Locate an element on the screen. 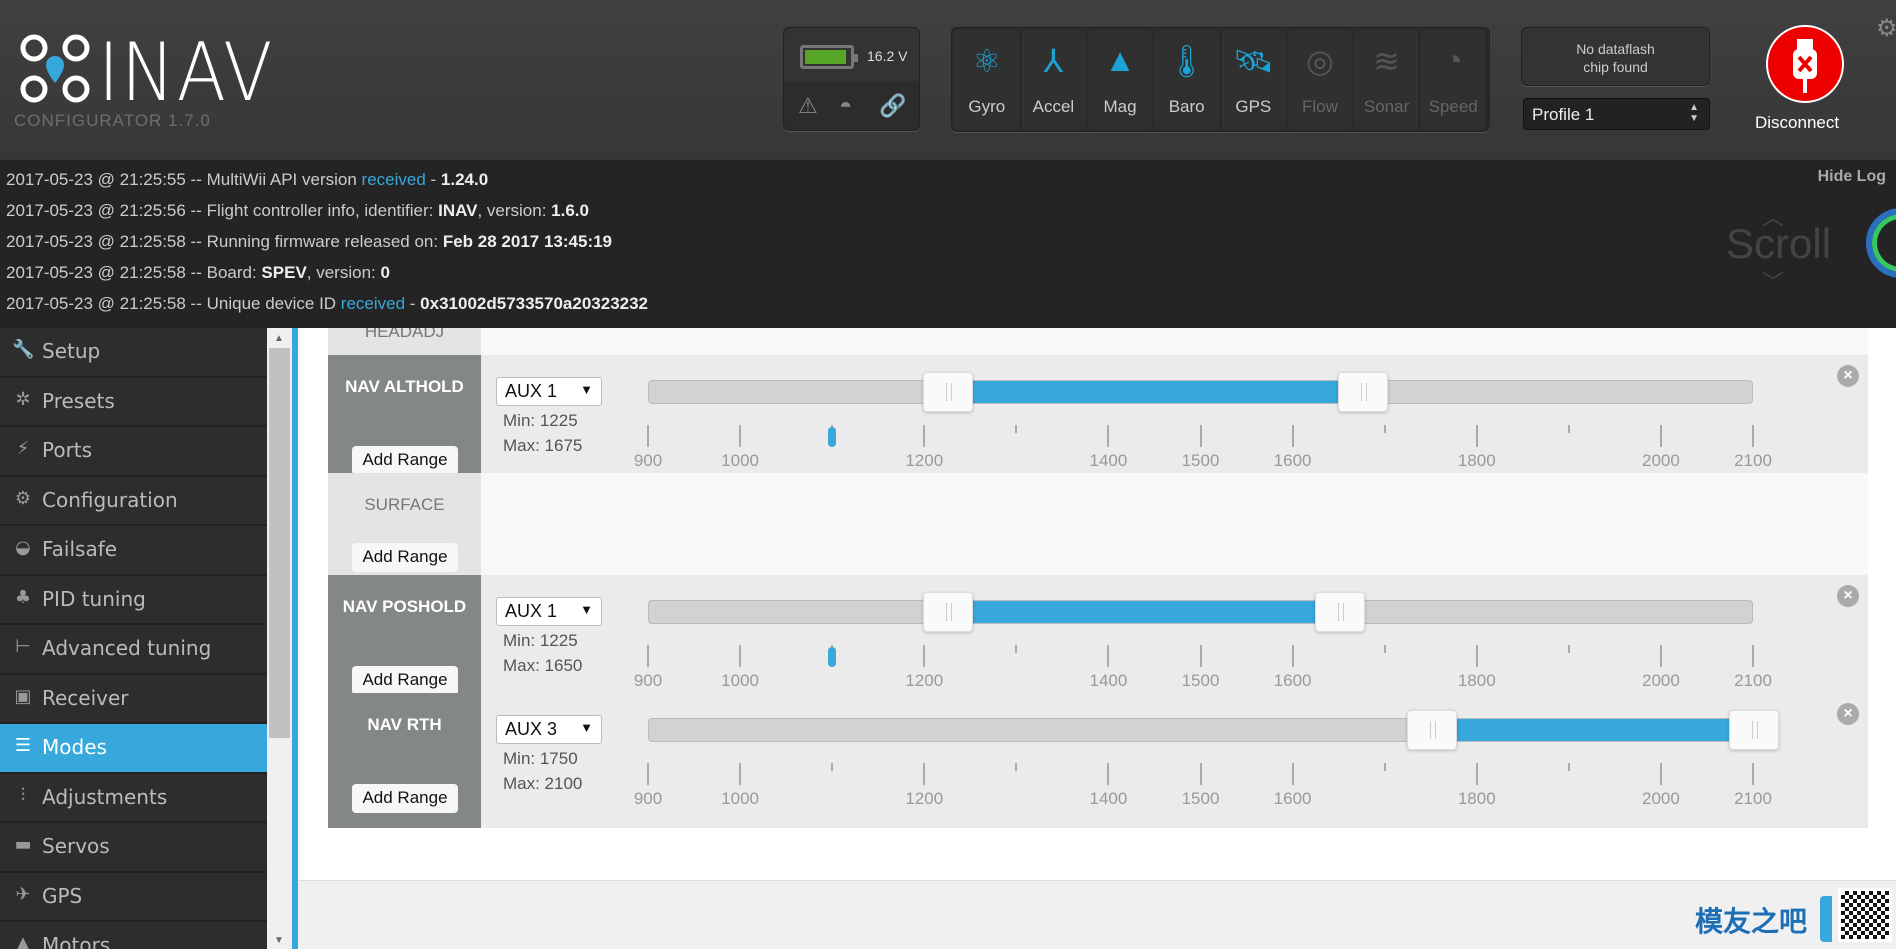 Image resolution: width=1896 pixels, height=949 pixels. sidebar-item-label: Ports is located at coordinates (67, 450).